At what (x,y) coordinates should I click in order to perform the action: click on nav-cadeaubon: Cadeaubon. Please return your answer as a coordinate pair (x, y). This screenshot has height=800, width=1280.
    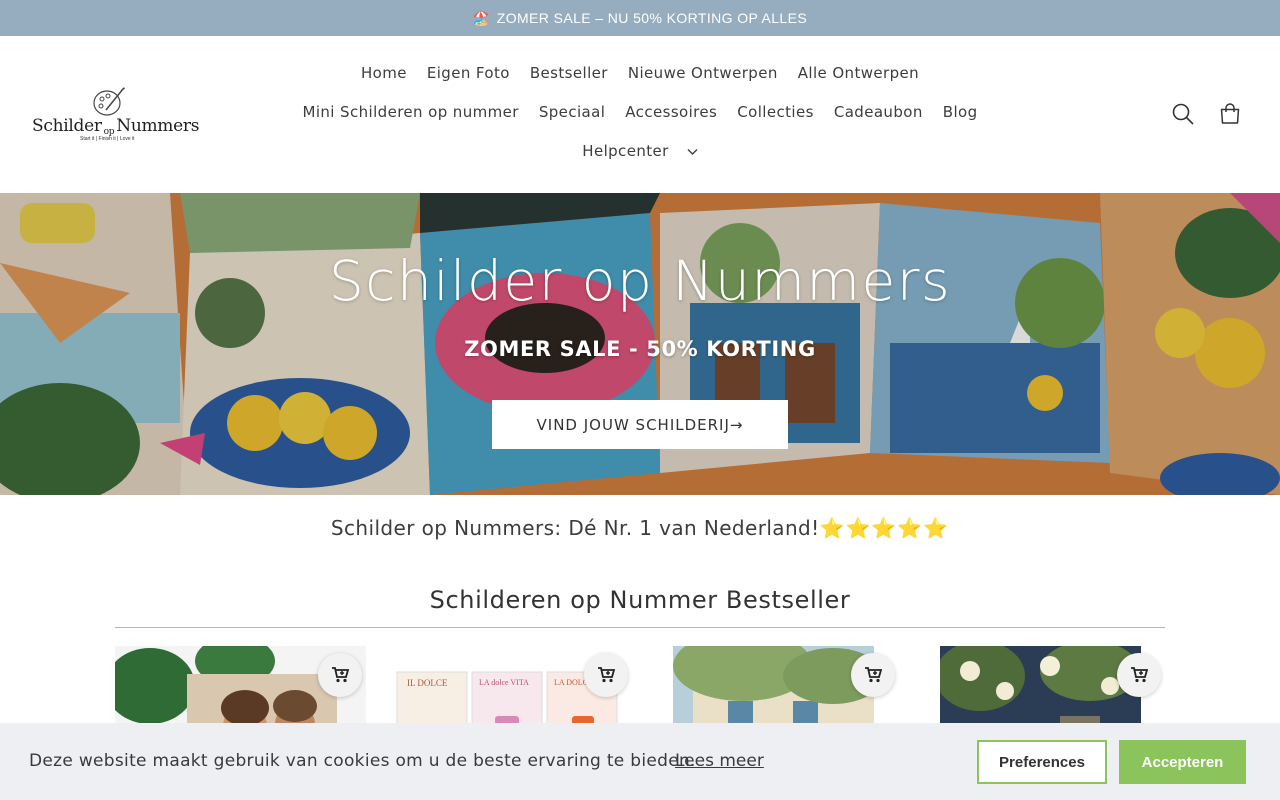
    Looking at the image, I should click on (878, 112).